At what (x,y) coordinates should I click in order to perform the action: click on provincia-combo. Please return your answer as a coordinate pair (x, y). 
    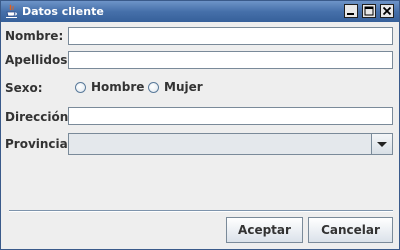
    Looking at the image, I should click on (230, 144).